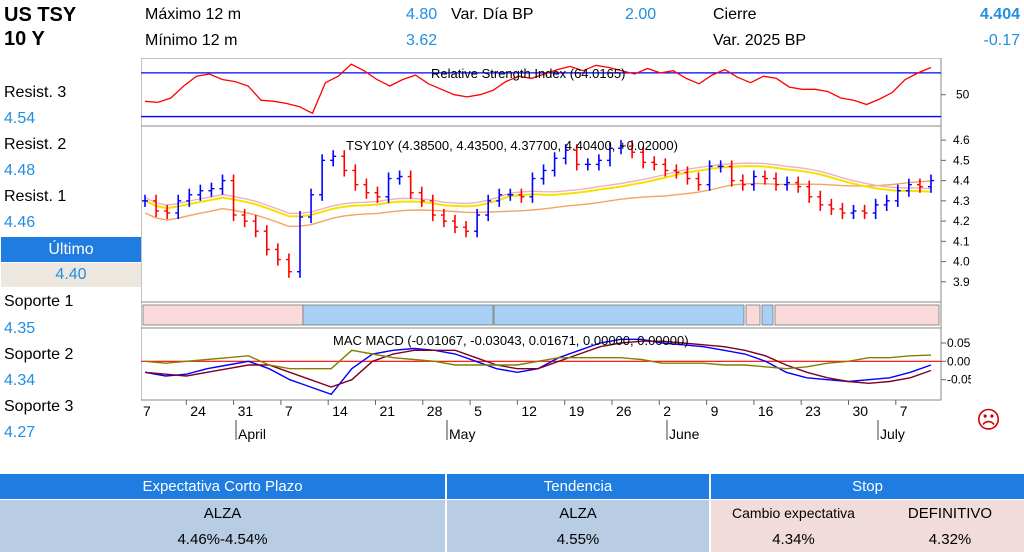 The image size is (1024, 552). Describe the element at coordinates (641, 14) in the screenshot. I see `var-dia-value: 2.00` at that location.